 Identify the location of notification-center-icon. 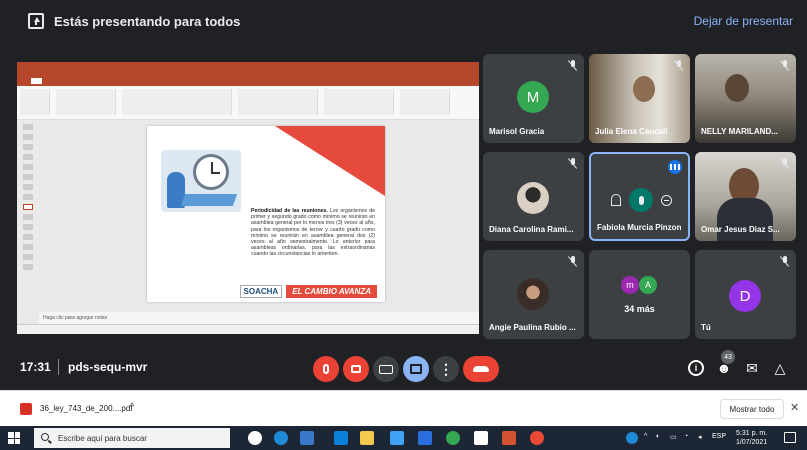
(790, 437).